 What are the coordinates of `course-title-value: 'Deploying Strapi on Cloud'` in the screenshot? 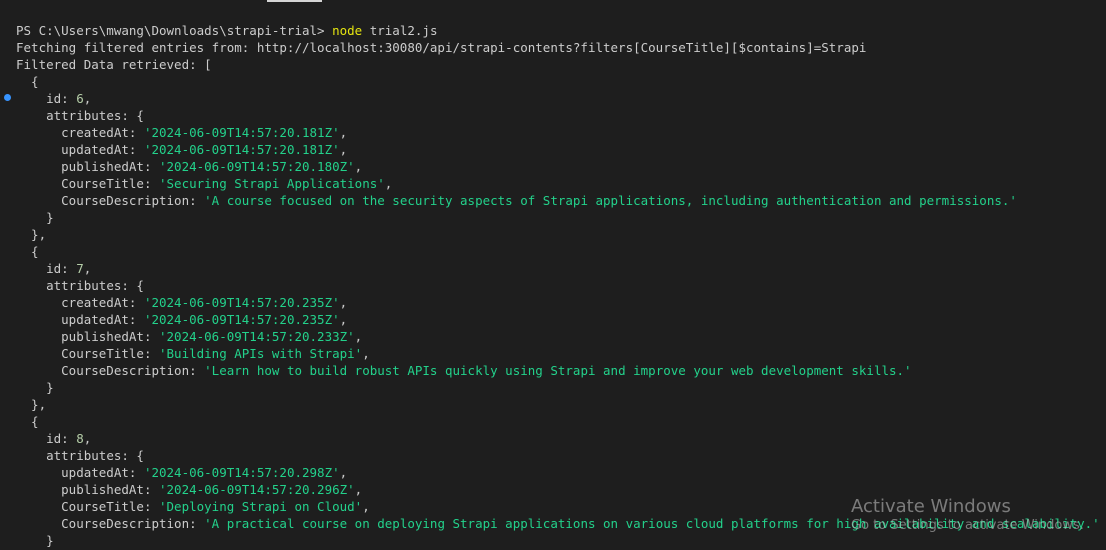 It's located at (261, 506).